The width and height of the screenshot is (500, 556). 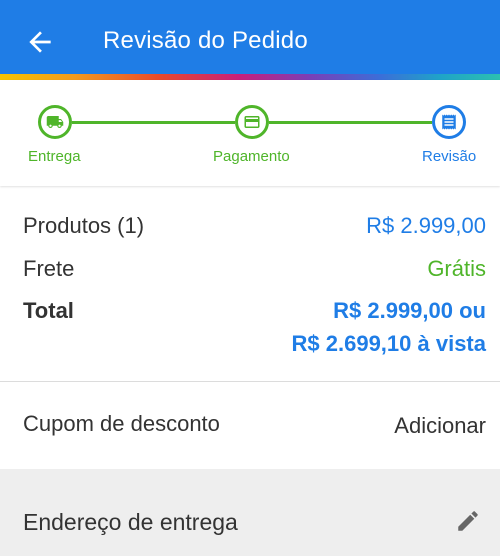 I want to click on step-label-review: Revisão, so click(x=449, y=156).